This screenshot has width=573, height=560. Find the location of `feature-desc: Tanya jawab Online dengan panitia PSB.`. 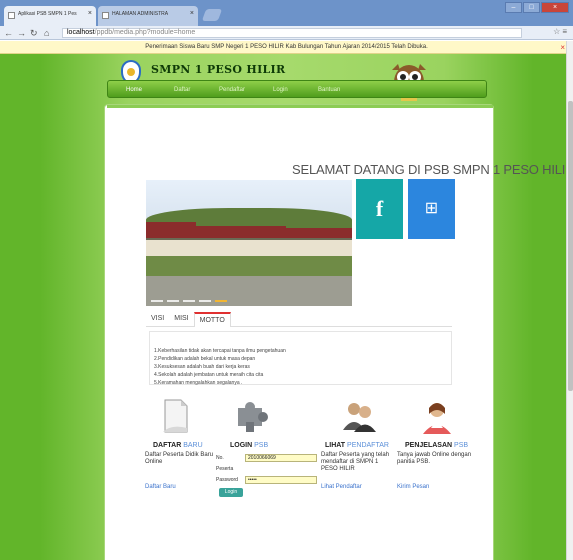

feature-desc: Tanya jawab Online dengan panitia PSB. is located at coordinates (434, 458).